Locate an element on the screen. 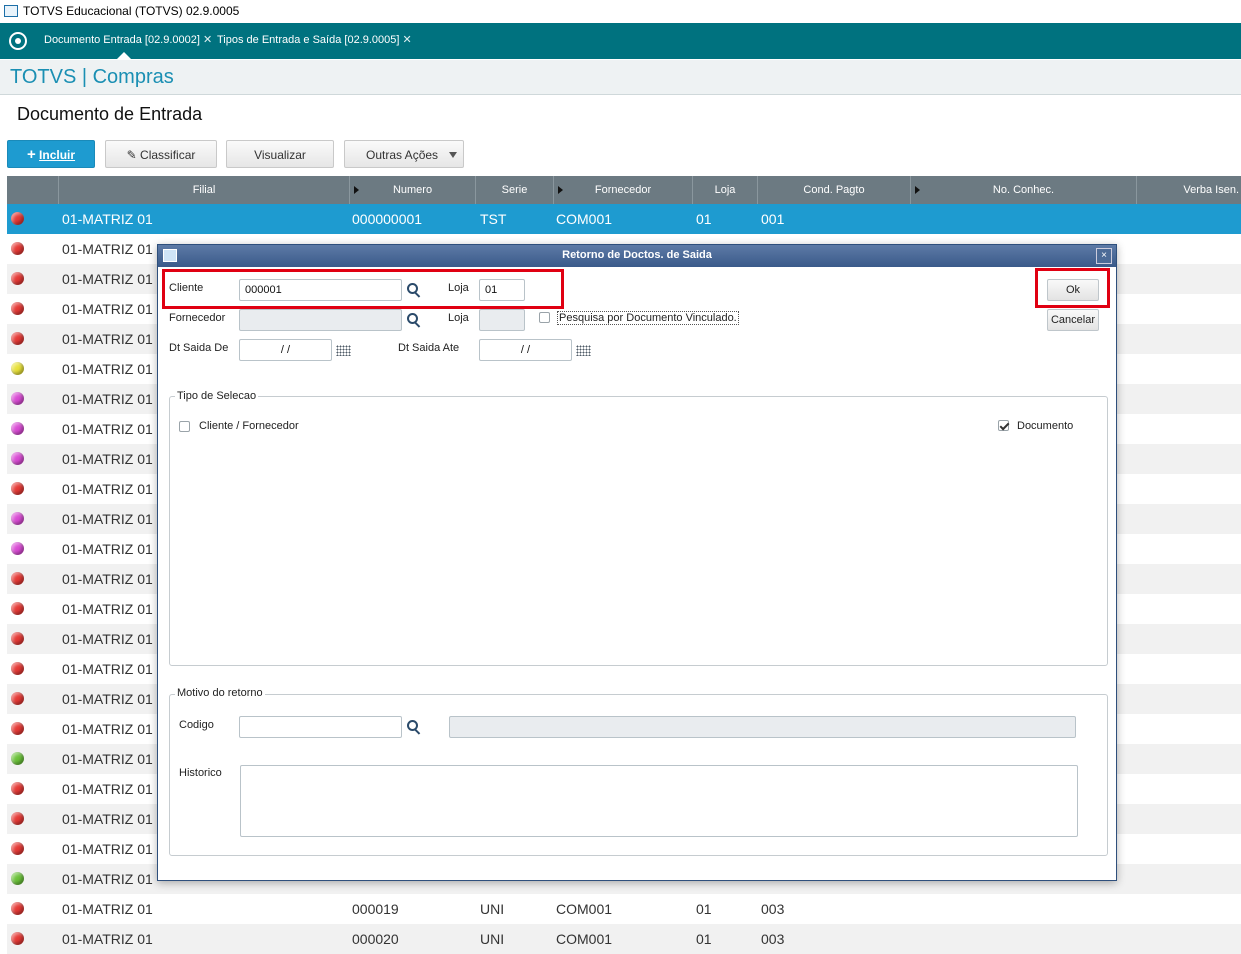 This screenshot has width=1241, height=954. totvs-logo-icon is located at coordinates (18, 41).